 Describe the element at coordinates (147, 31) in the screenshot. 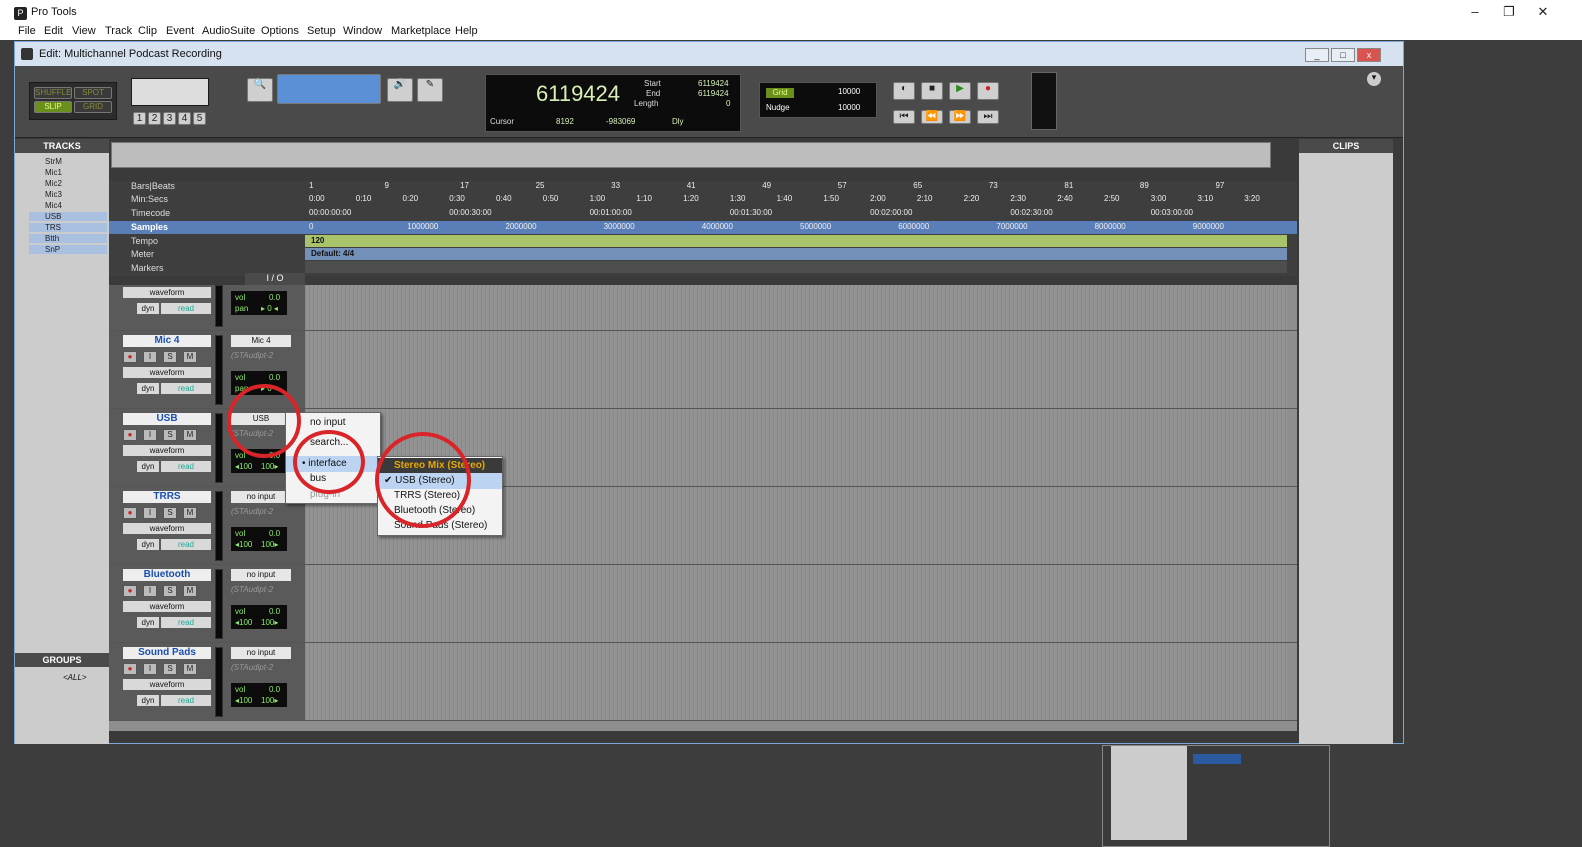

I see `menu-clip: Clip` at that location.